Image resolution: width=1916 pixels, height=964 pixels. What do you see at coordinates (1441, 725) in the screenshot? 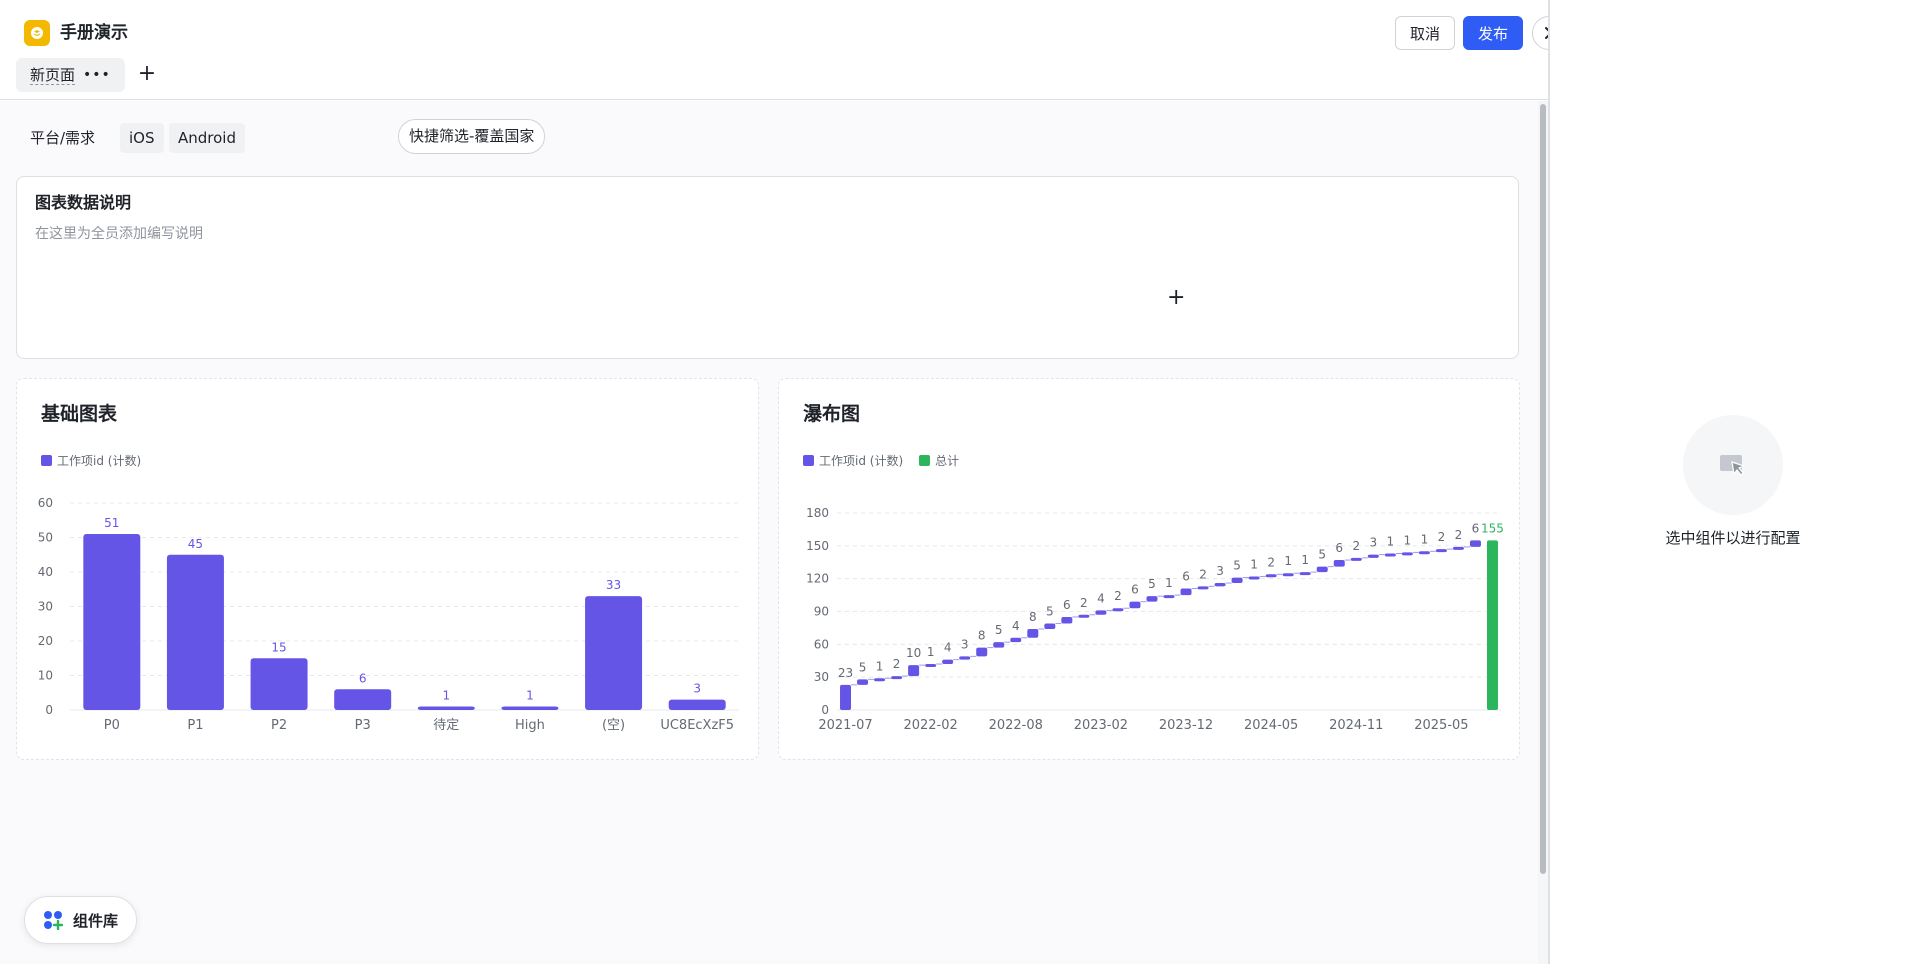
I see `x-tick-label: 2025-05` at bounding box center [1441, 725].